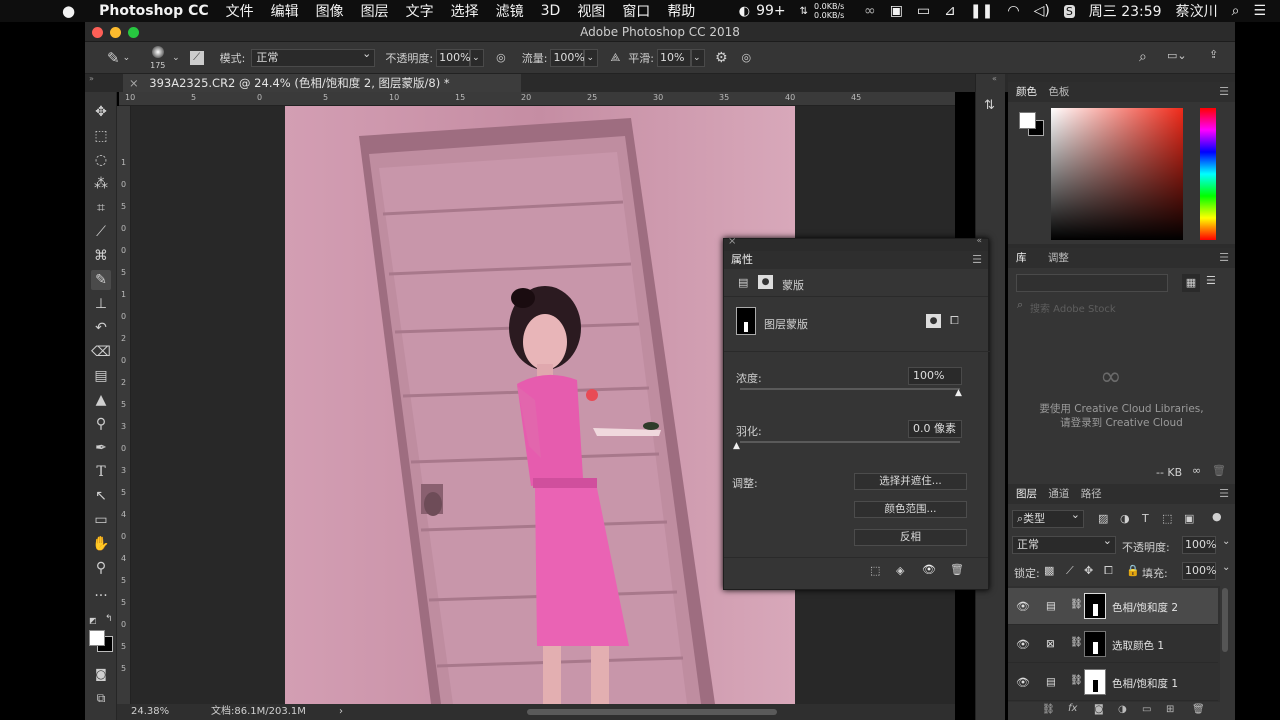 This screenshot has width=1280, height=720. What do you see at coordinates (933, 321) in the screenshot?
I see `pixel-mask-icon: ●` at bounding box center [933, 321].